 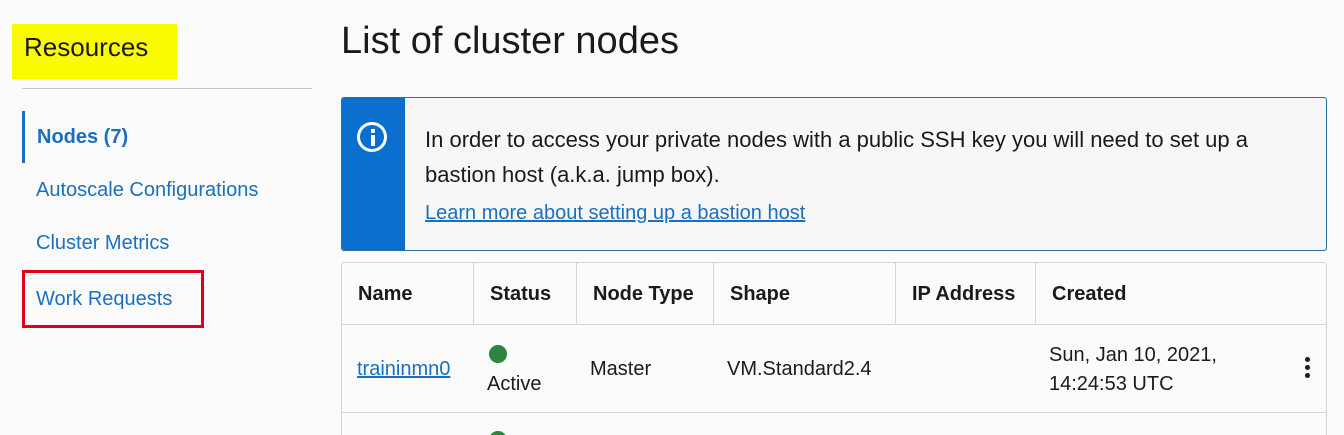 I want to click on sidebar-item-work-requests: Work Requests, so click(x=113, y=299).